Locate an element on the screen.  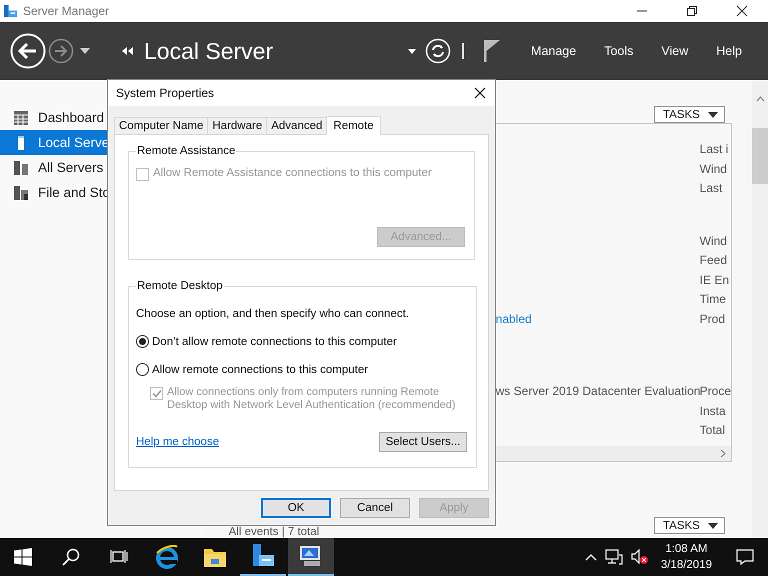
property-label: Total is located at coordinates (713, 431).